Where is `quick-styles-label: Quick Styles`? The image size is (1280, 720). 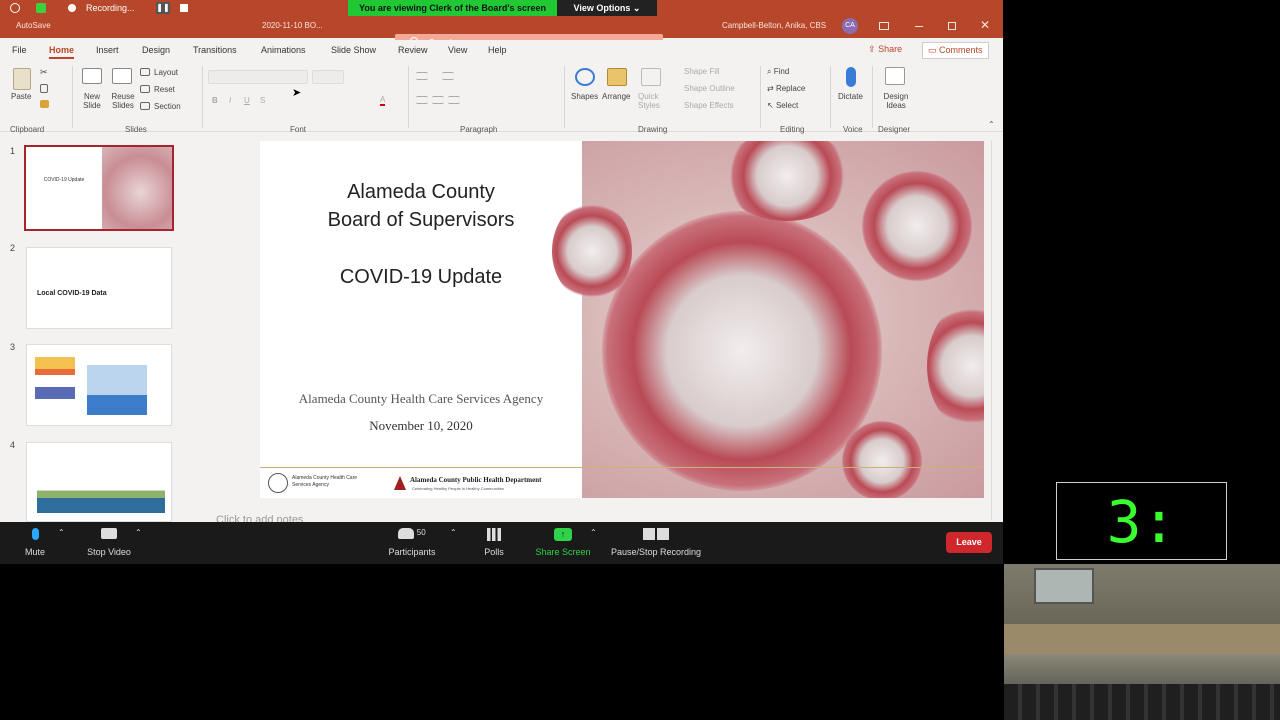
quick-styles-label: Quick Styles is located at coordinates (653, 101).